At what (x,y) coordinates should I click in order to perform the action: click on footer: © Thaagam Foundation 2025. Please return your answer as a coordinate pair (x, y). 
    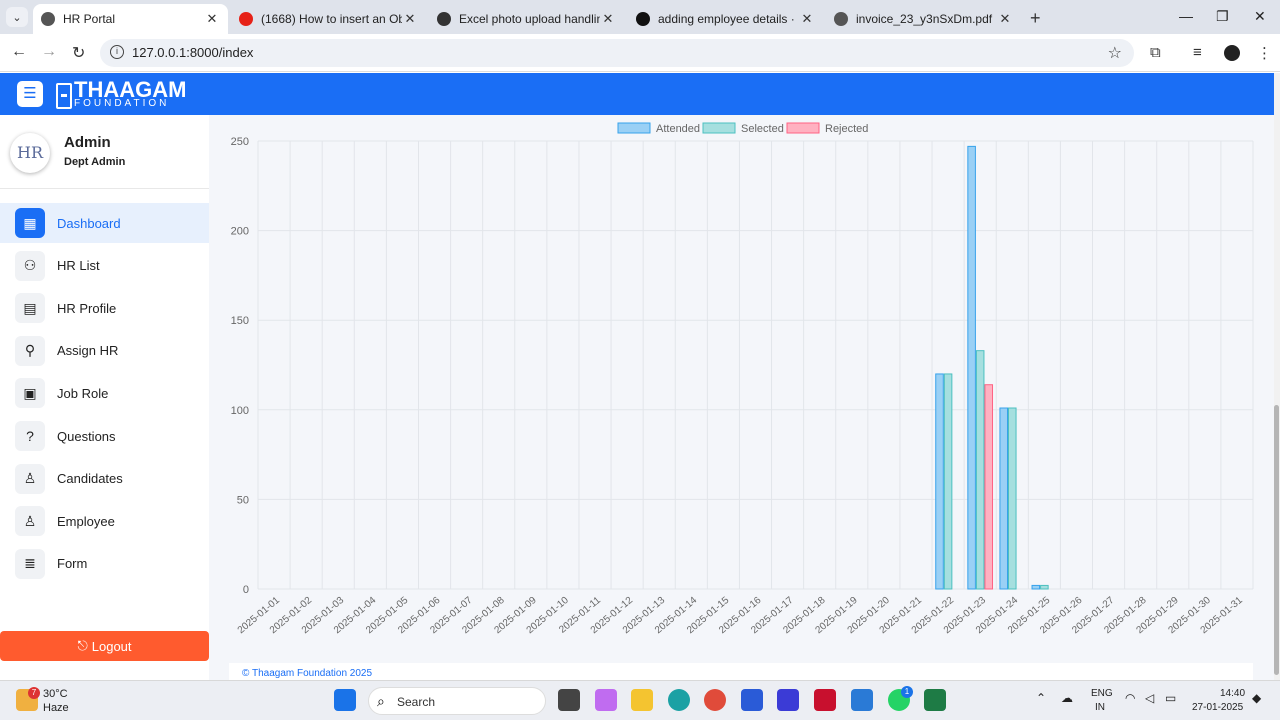
    Looking at the image, I should click on (741, 671).